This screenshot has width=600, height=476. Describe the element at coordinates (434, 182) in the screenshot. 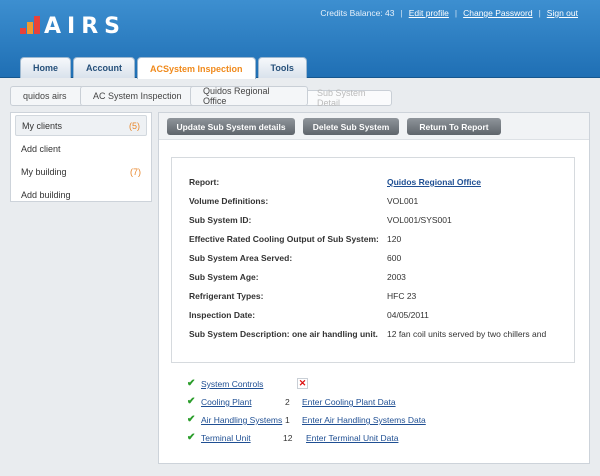

I see `report-link: Quidos Regional Office` at that location.